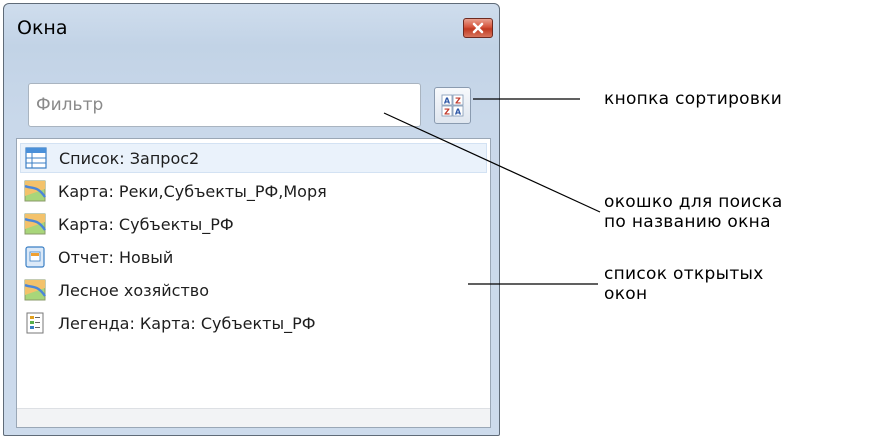 This screenshot has height=441, width=879. What do you see at coordinates (693, 99) in the screenshot?
I see `annotation-sort-button: кнопка сортировки` at bounding box center [693, 99].